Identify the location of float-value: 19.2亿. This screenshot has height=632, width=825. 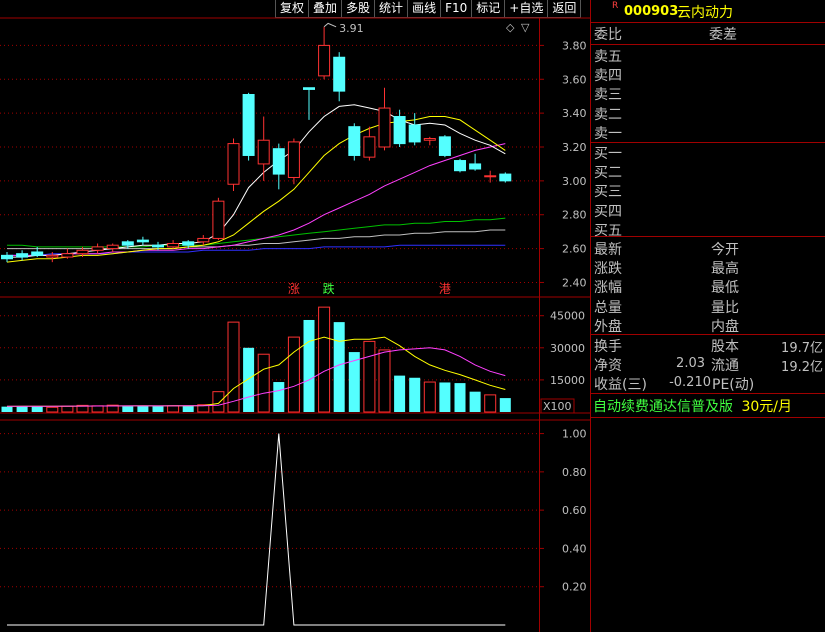
(802, 367).